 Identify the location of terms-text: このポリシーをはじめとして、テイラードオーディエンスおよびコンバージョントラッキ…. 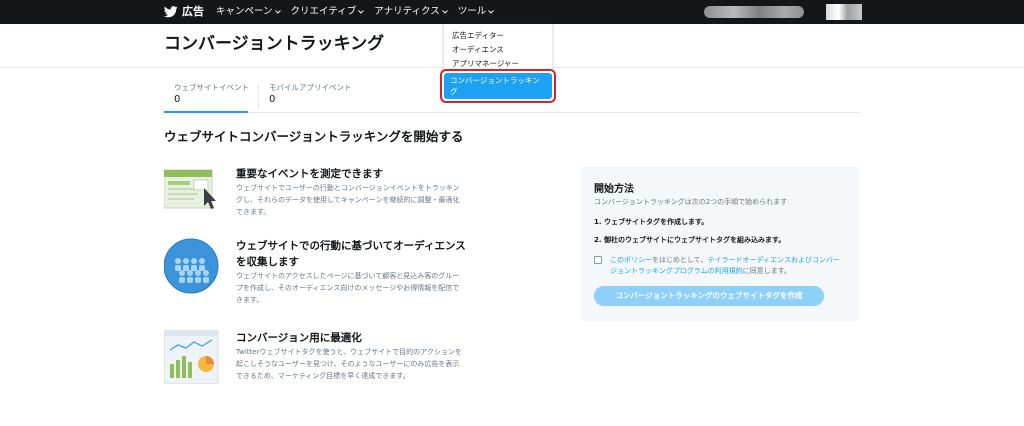
(728, 266).